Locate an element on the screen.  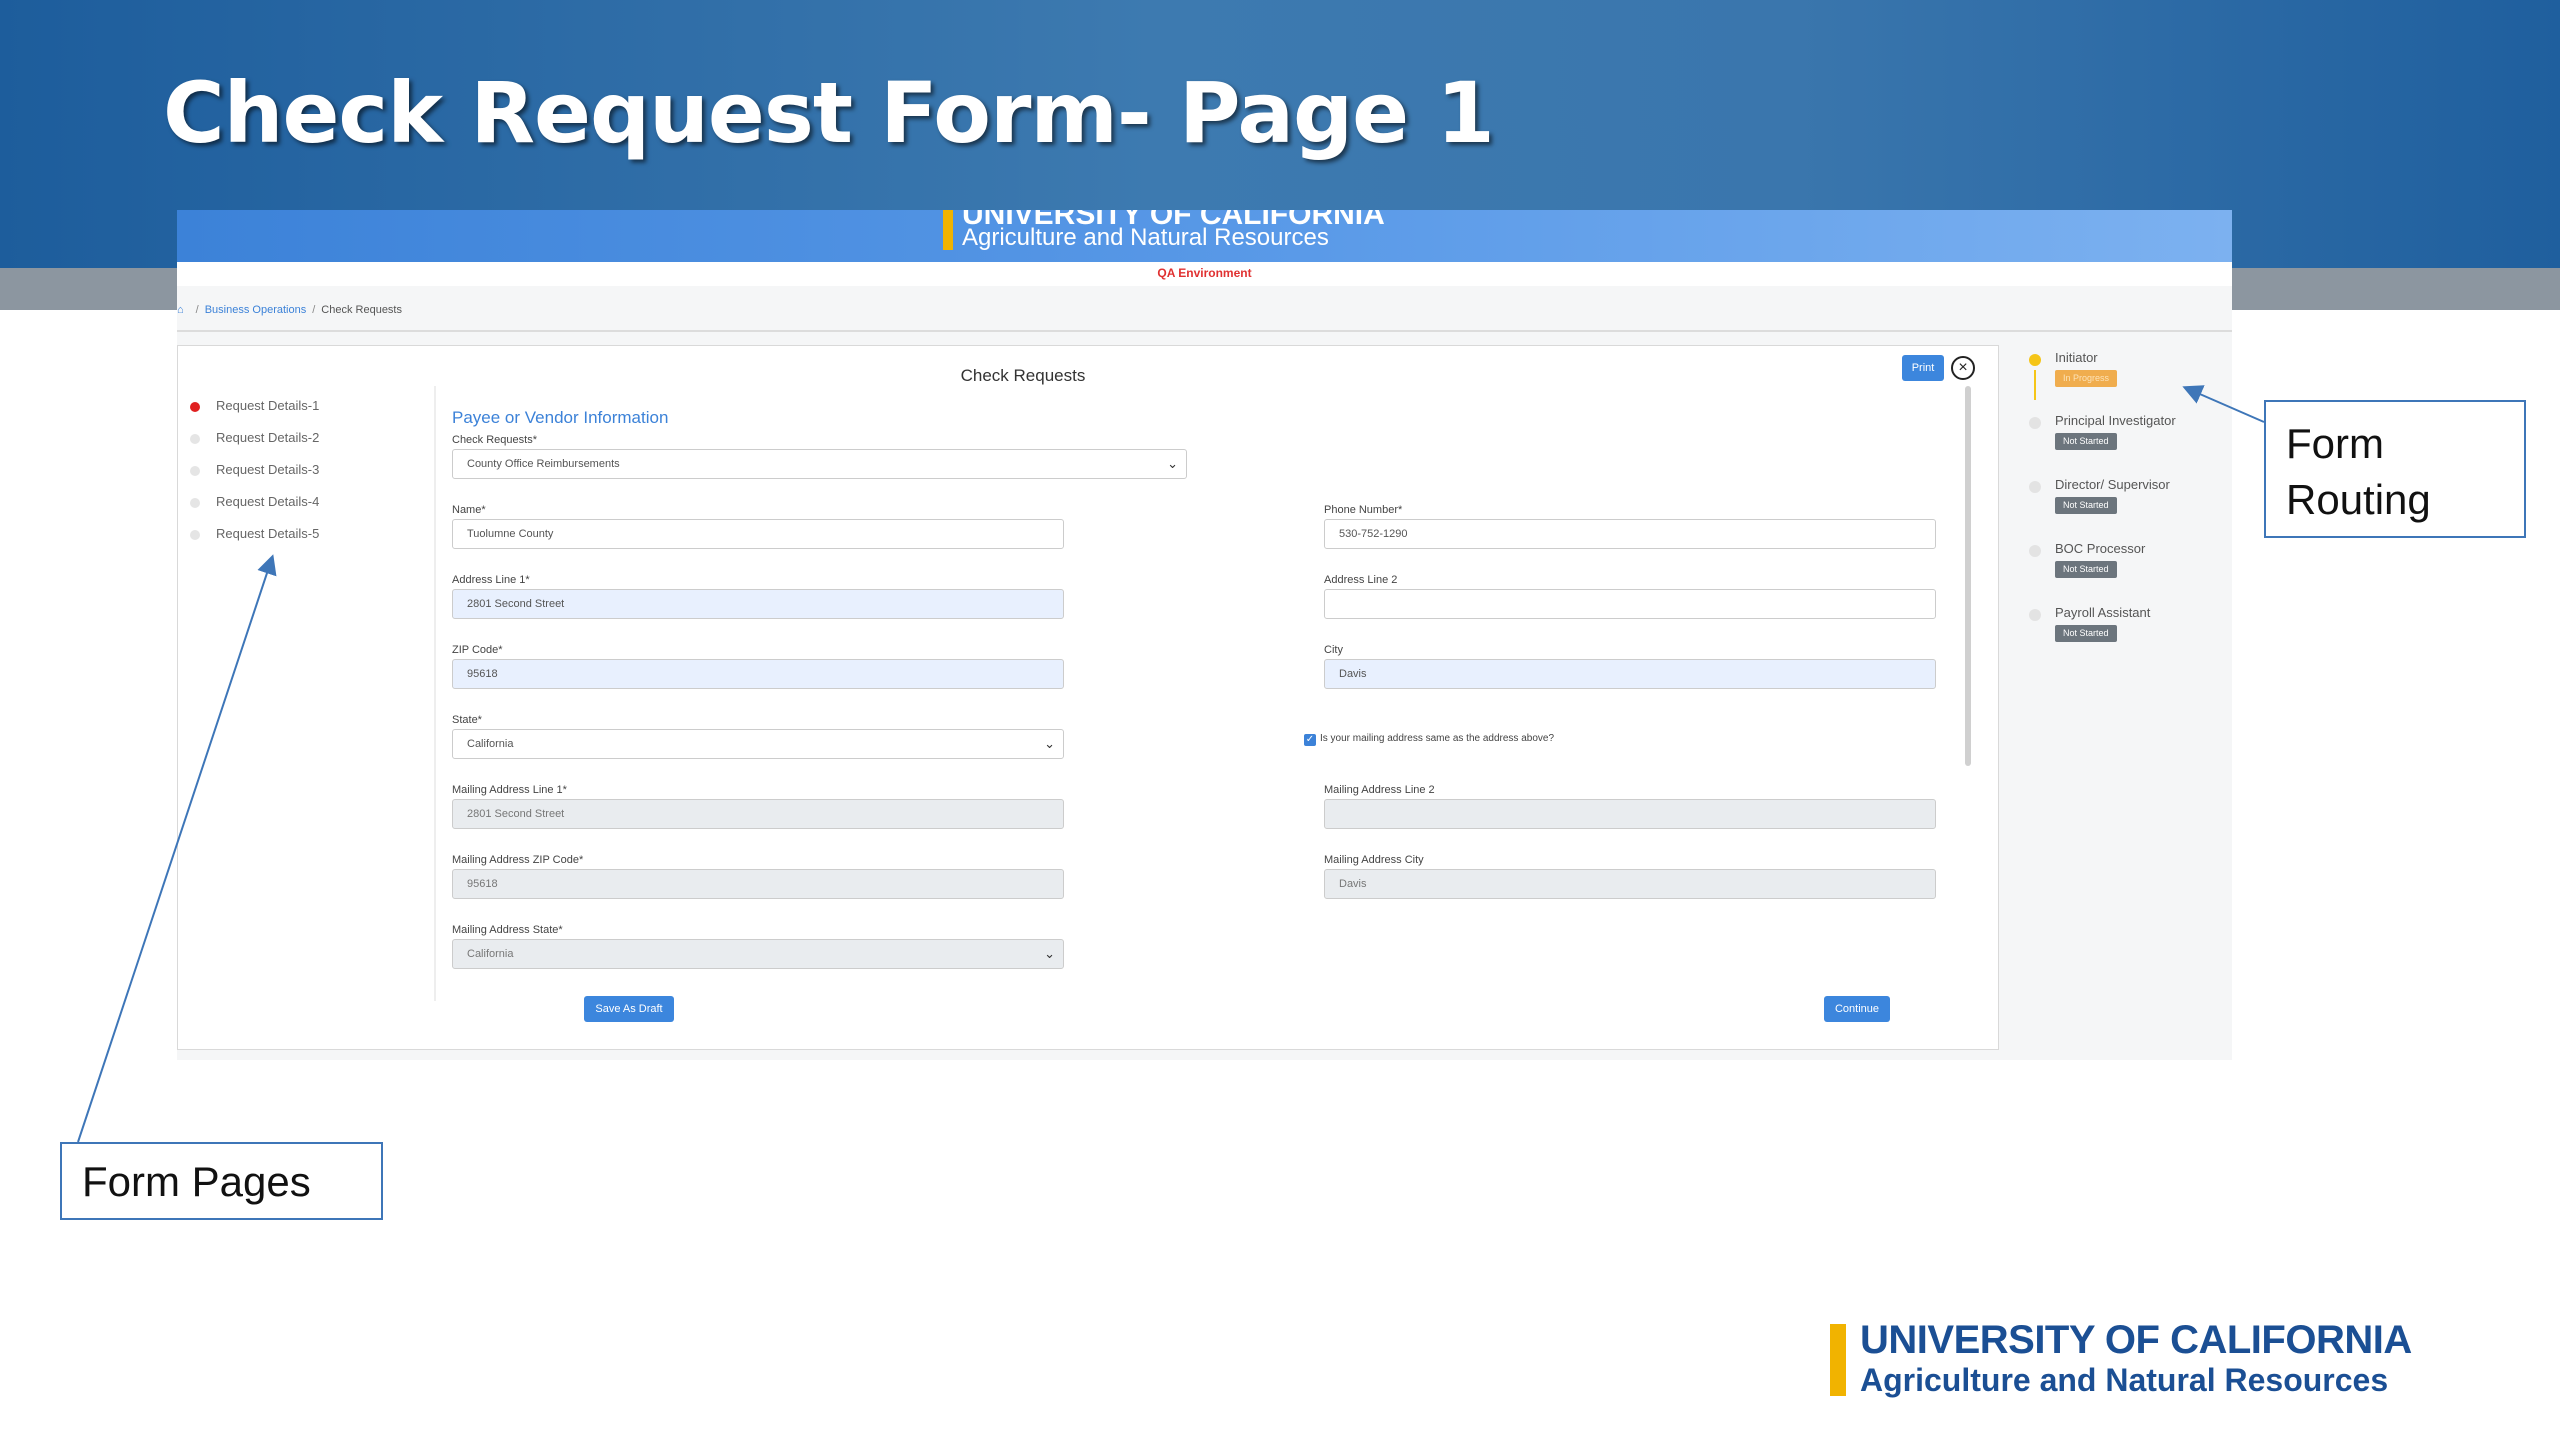
check-requests-select: County Office Reimbursements ⌄ is located at coordinates (819, 464).